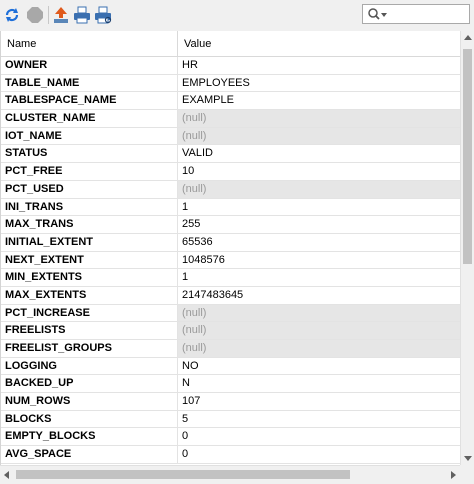 The height and width of the screenshot is (484, 474). Describe the element at coordinates (89, 207) in the screenshot. I see `property-name-cell: INI_TRANS` at that location.